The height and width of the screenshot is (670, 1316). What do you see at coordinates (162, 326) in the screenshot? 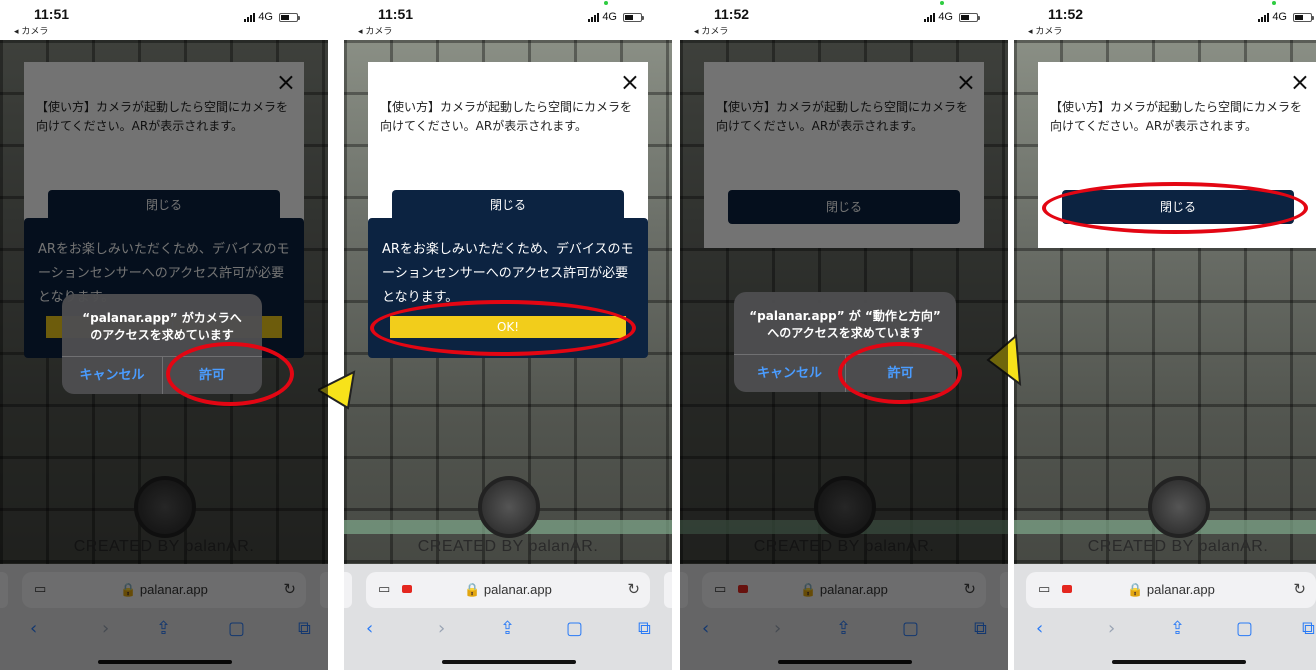
I see `alert-title: “palanar.app” がカメラへのアクセスを求めています` at bounding box center [162, 326].